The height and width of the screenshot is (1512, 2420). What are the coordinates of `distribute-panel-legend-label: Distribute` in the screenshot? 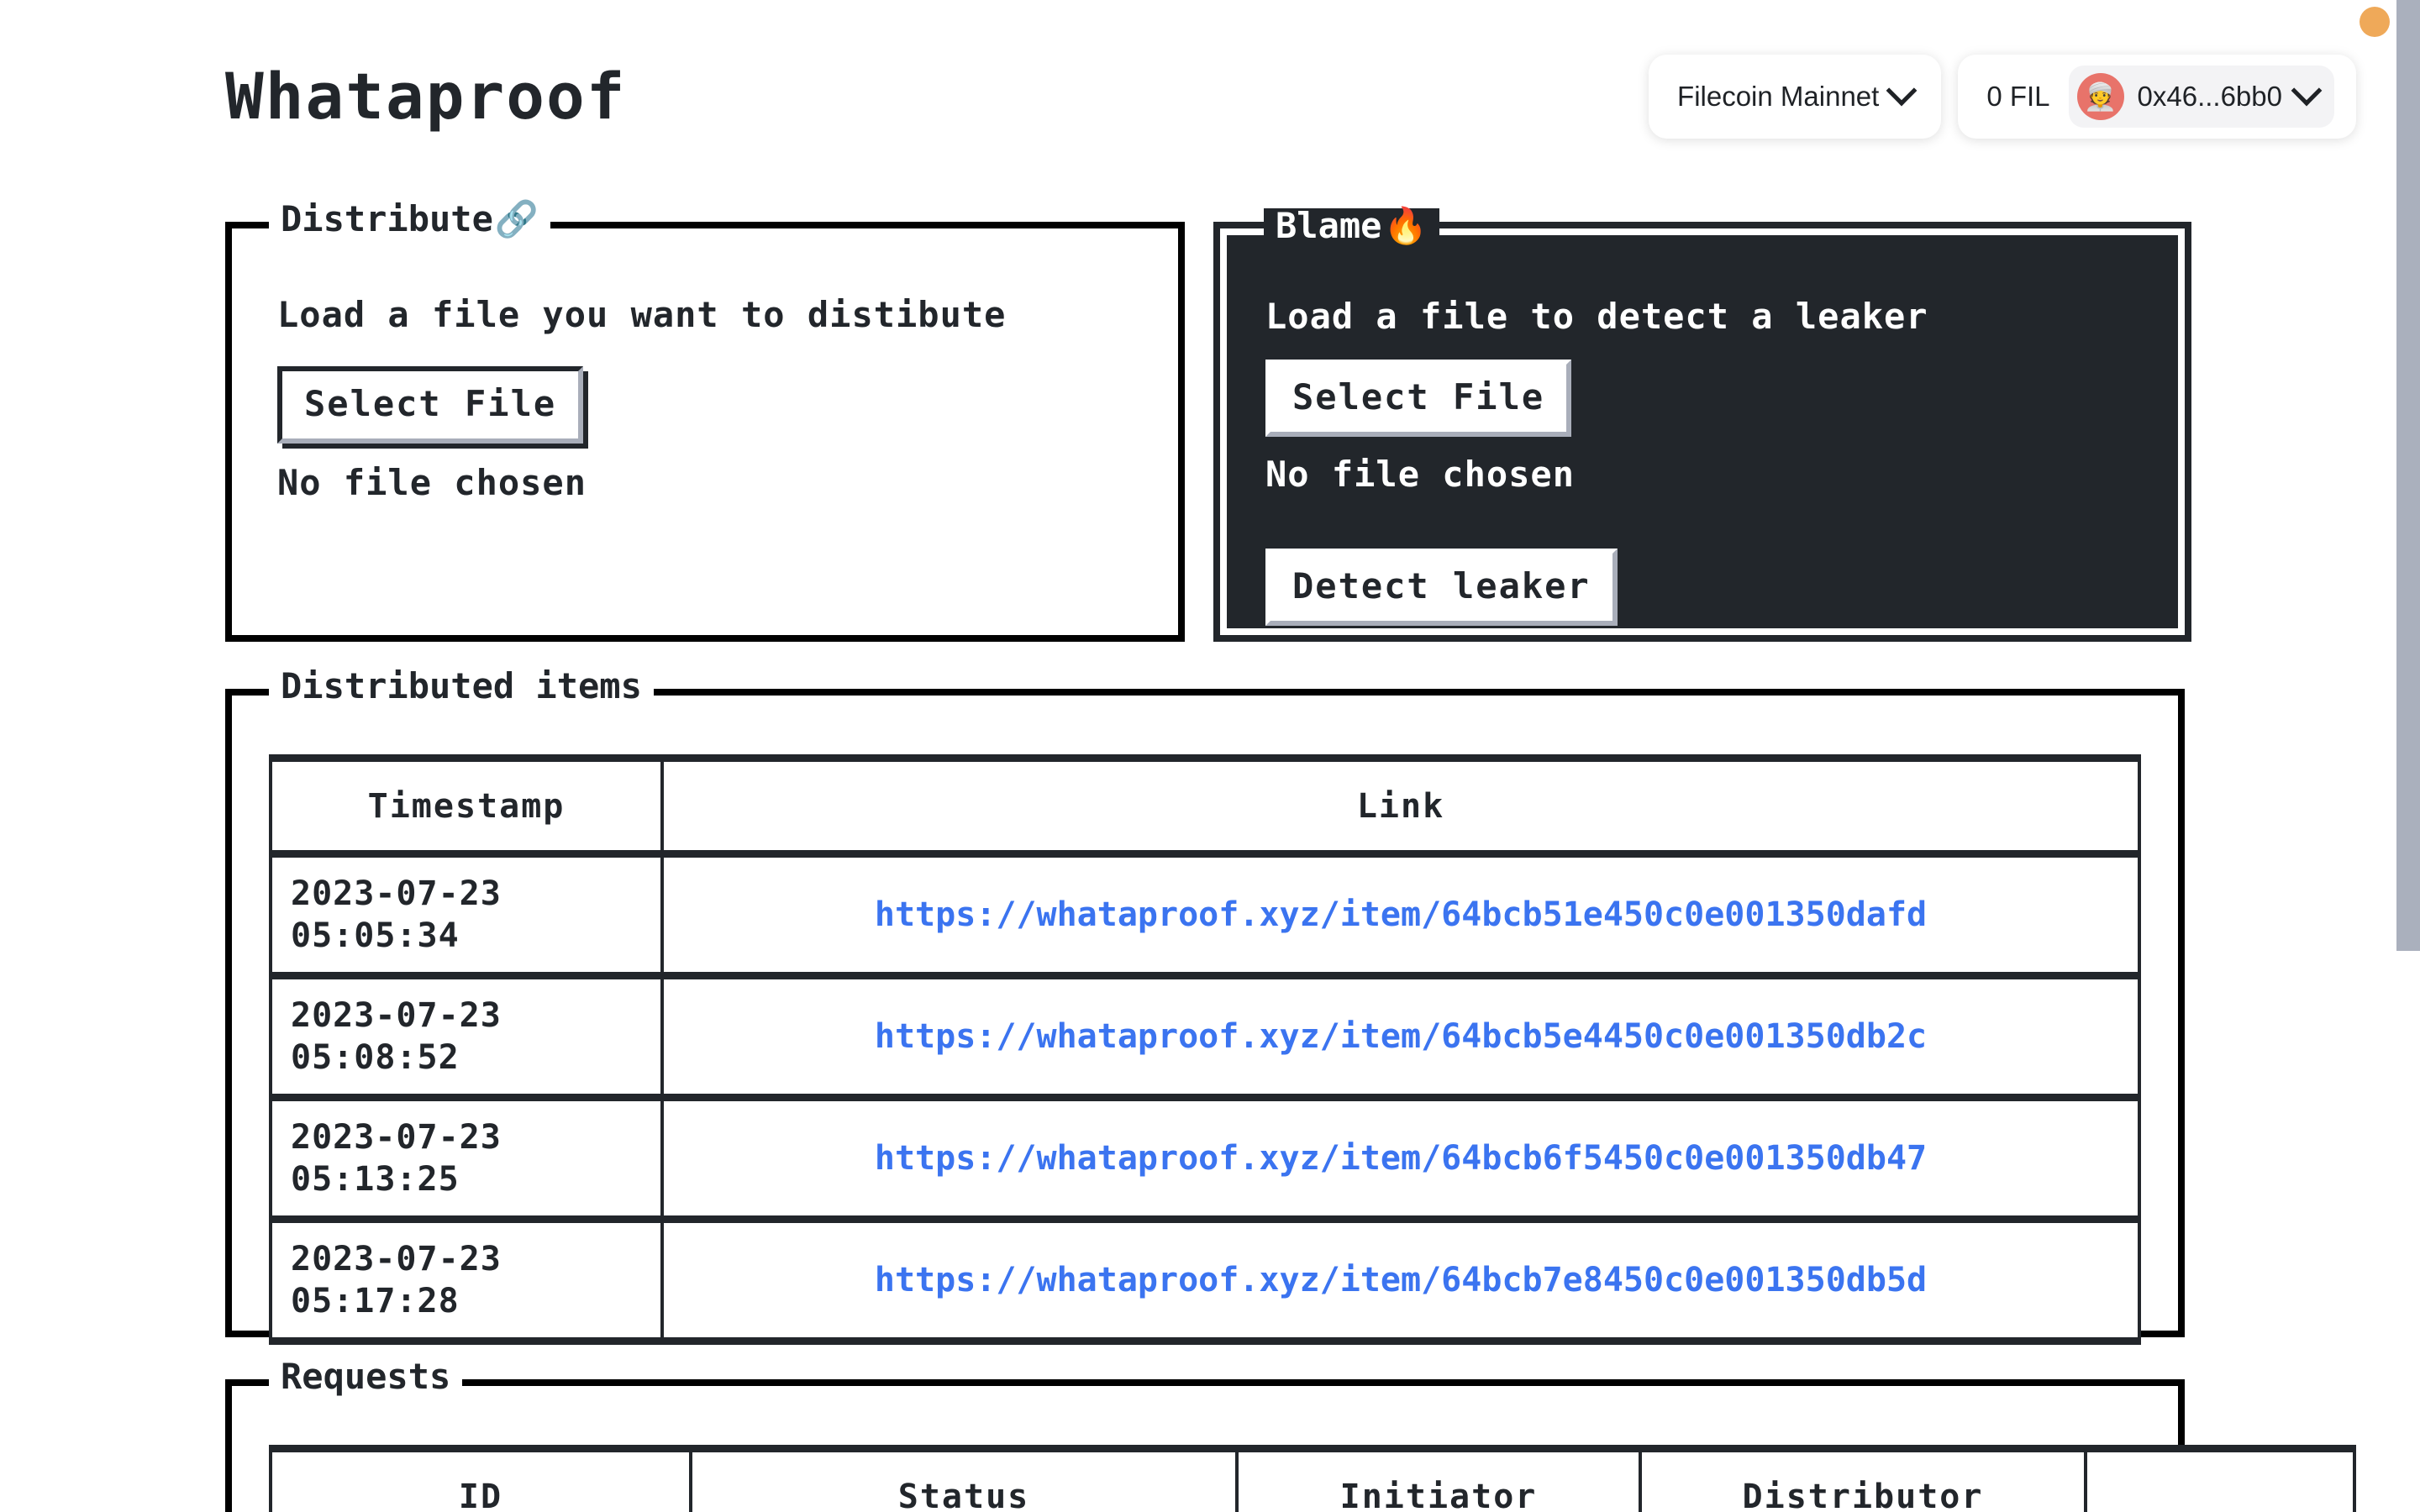 It's located at (387, 218).